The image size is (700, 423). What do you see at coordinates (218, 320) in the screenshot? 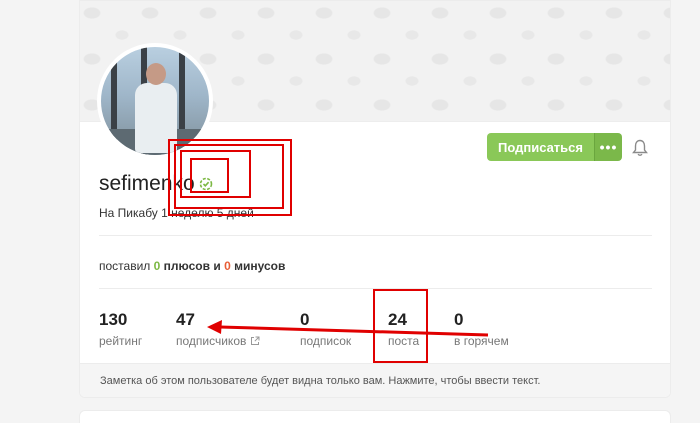
I see `stat-value: 47` at bounding box center [218, 320].